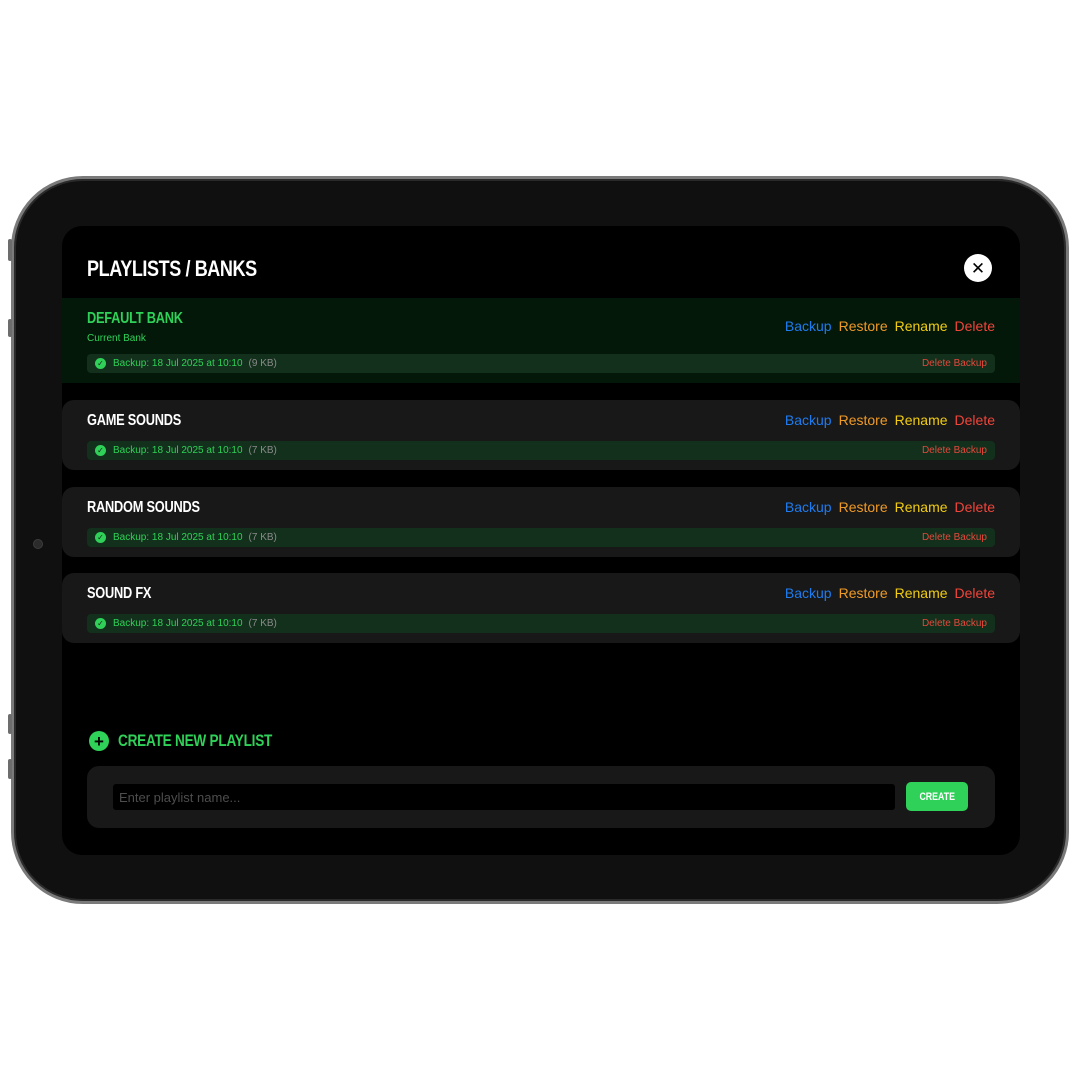 This screenshot has height=1080, width=1080. What do you see at coordinates (134, 420) in the screenshot?
I see `bank-name: GAME SOUNDS` at bounding box center [134, 420].